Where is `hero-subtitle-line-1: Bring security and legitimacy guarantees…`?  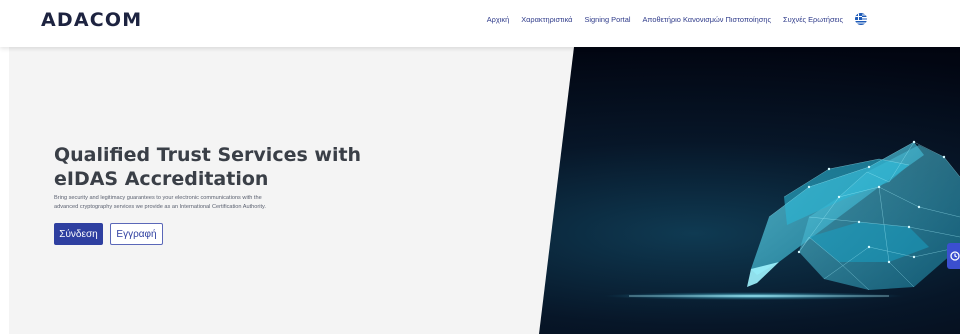 hero-subtitle-line-1: Bring security and legitimacy guarantees… is located at coordinates (158, 198).